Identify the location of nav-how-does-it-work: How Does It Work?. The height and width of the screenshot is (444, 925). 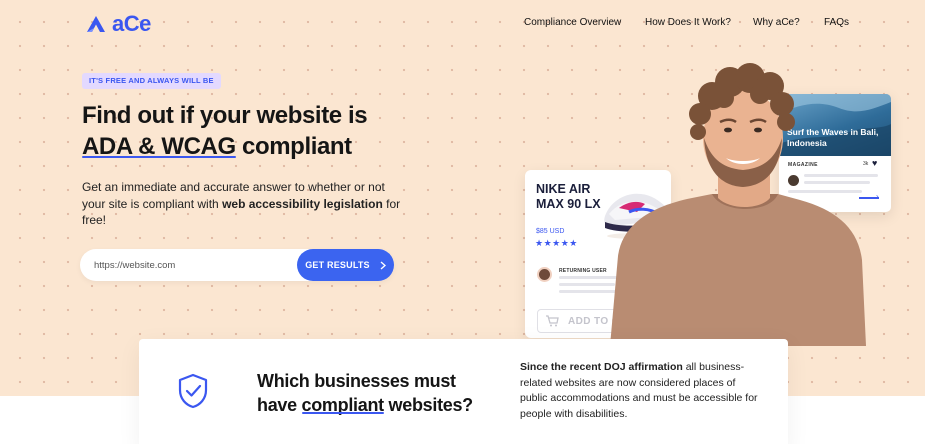
(688, 22).